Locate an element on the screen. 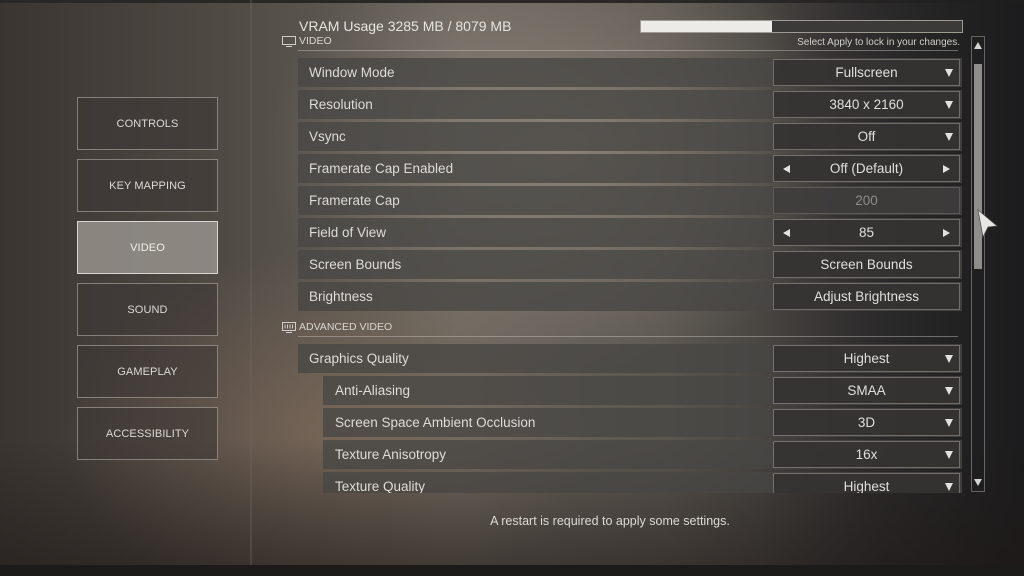 The image size is (1024, 576). framerate-cap-field: 200 is located at coordinates (866, 200).